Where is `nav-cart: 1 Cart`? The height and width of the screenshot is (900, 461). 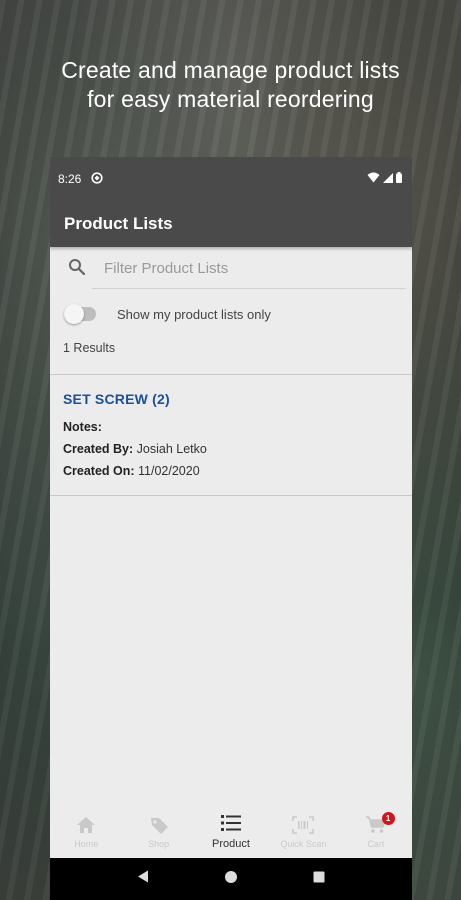
nav-cart: 1 Cart is located at coordinates (376, 832).